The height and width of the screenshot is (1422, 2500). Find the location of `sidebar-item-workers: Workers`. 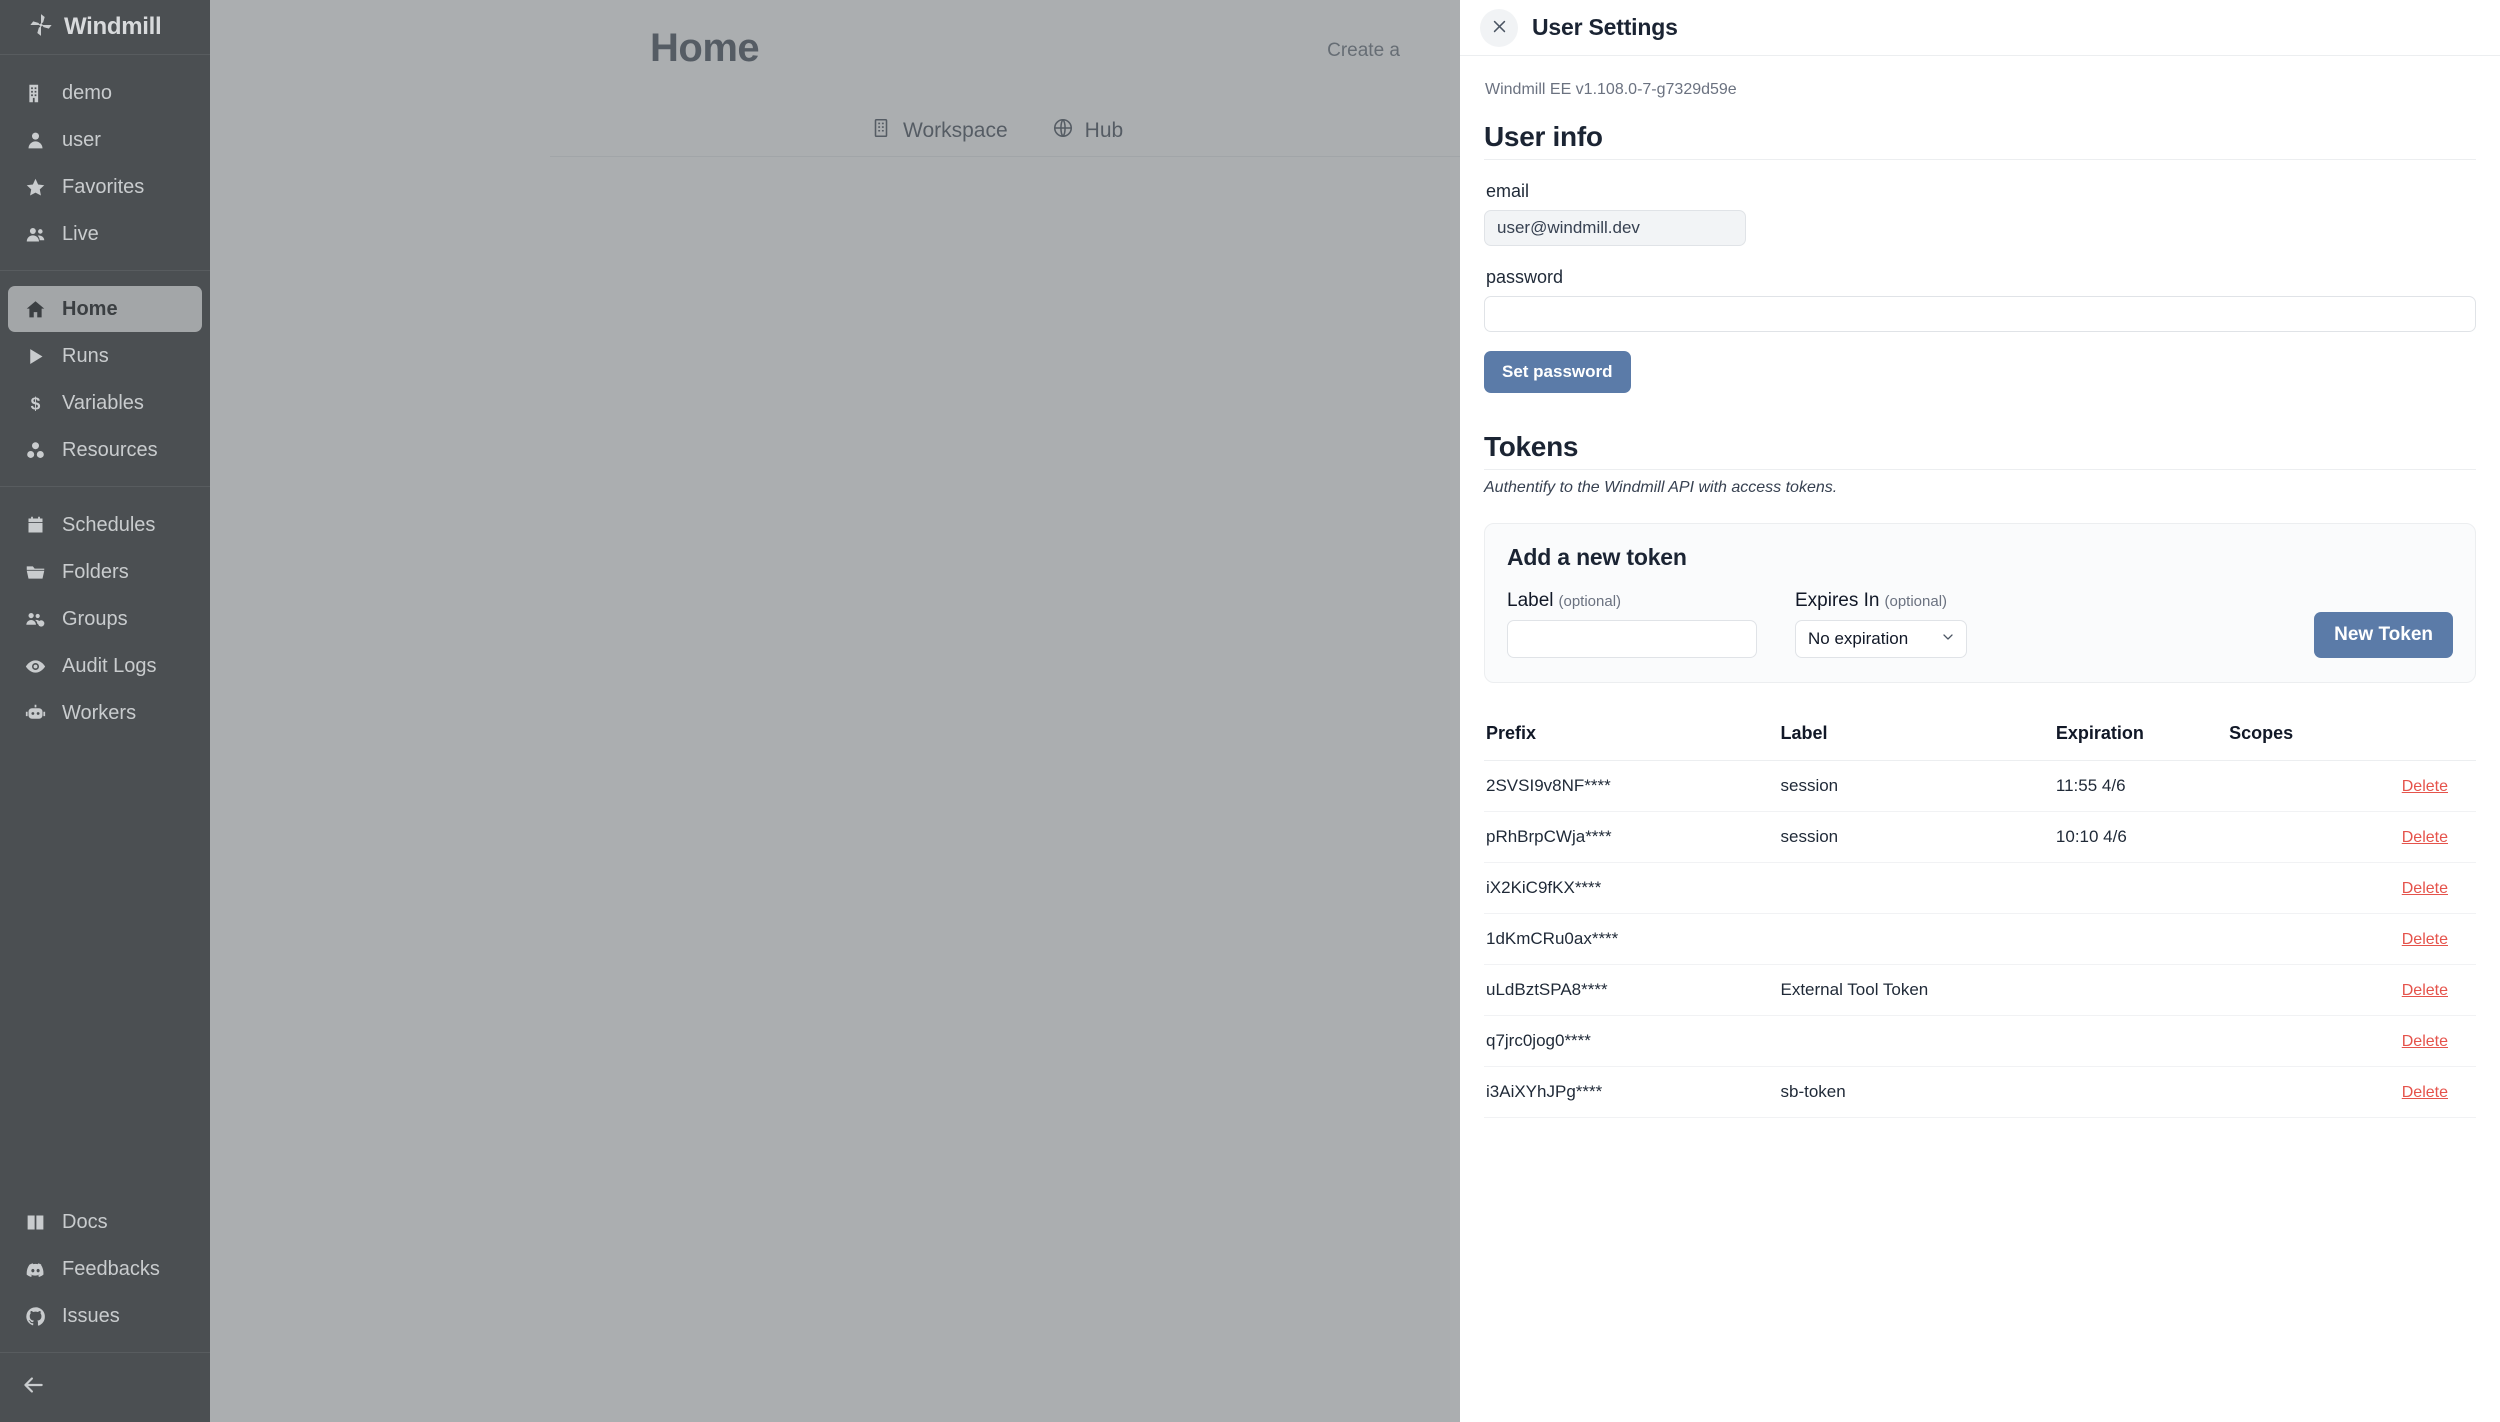

sidebar-item-workers: Workers is located at coordinates (105, 713).